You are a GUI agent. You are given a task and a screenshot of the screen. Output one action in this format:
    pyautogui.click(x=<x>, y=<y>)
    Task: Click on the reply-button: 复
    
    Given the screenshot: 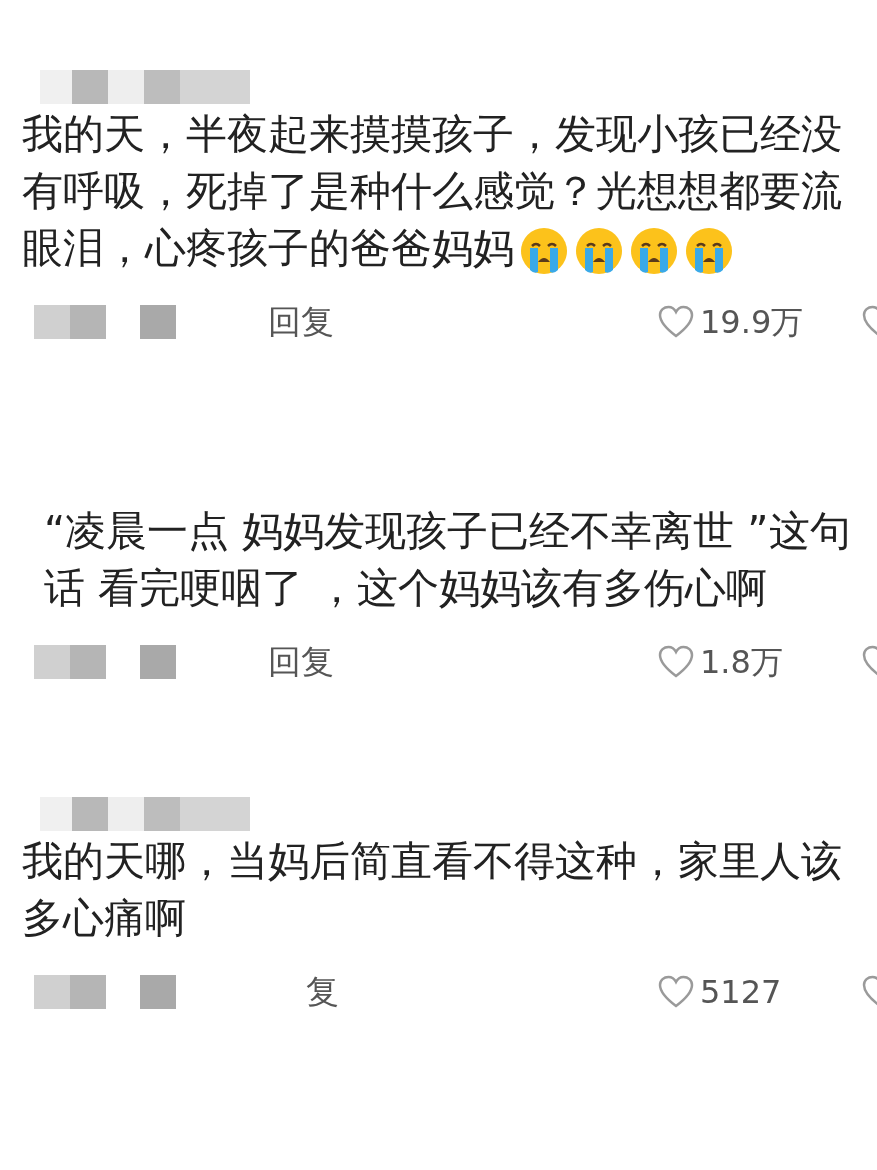 What is the action you would take?
    pyautogui.click(x=322, y=992)
    